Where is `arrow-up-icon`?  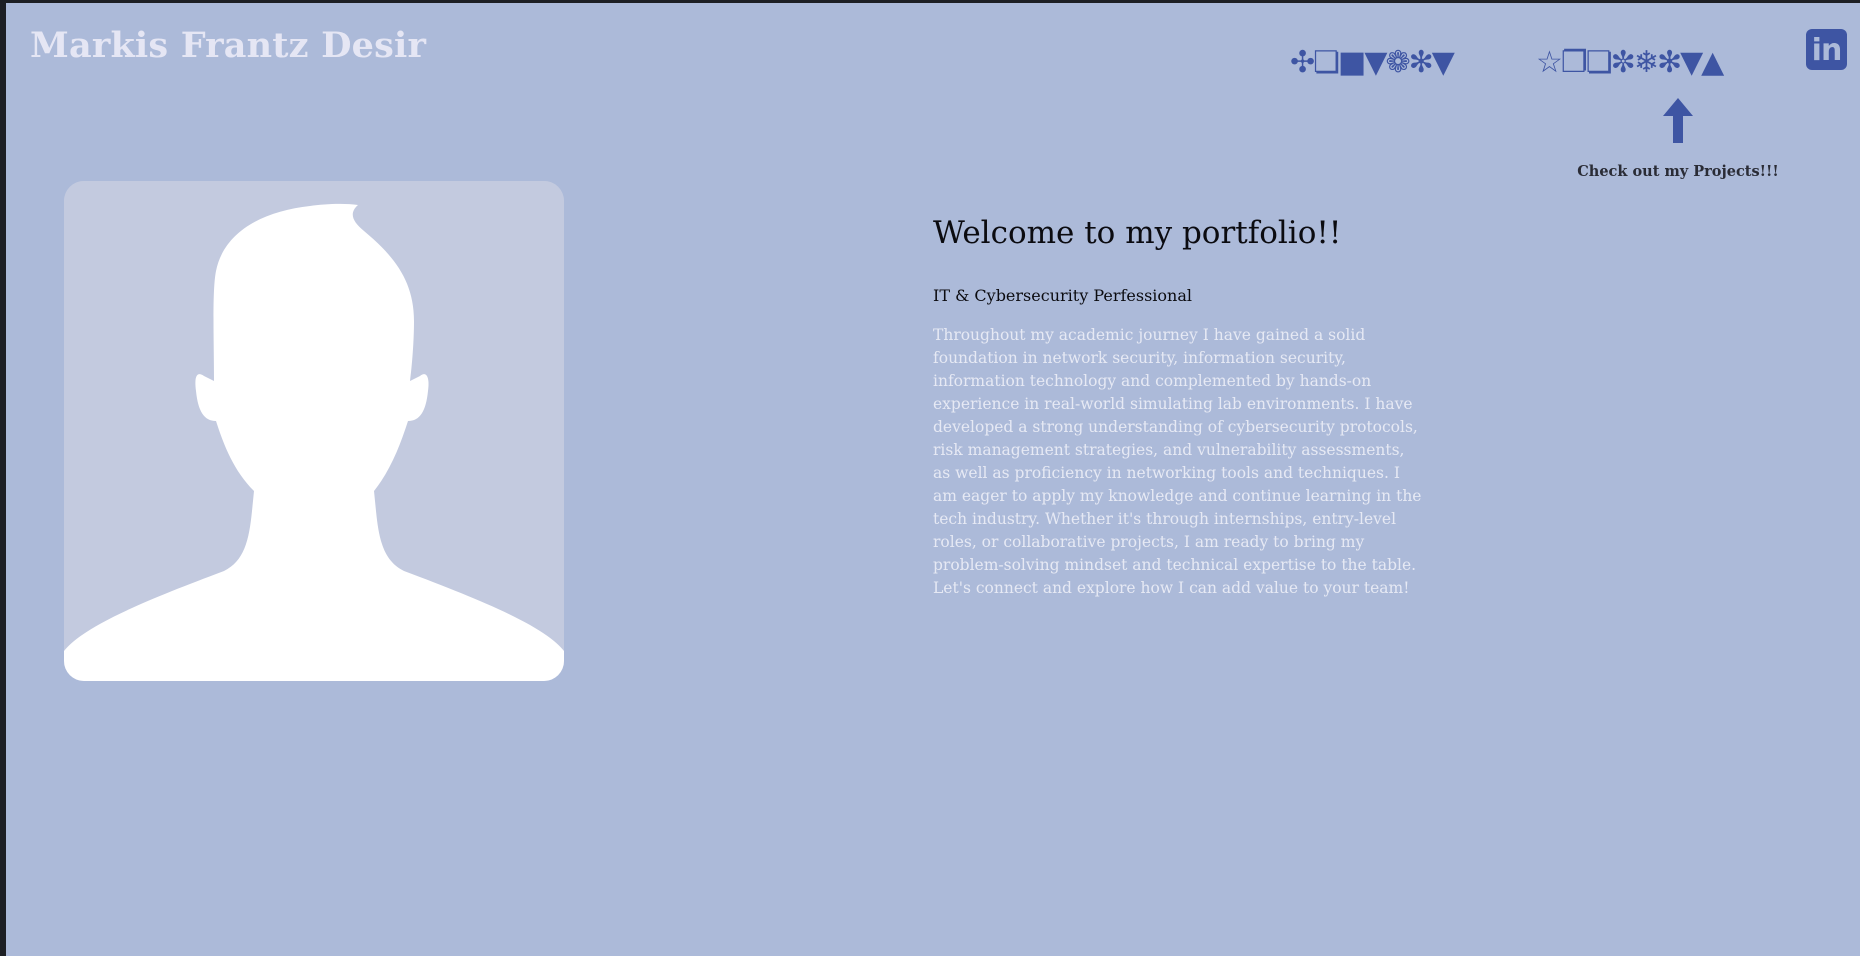 arrow-up-icon is located at coordinates (1678, 120).